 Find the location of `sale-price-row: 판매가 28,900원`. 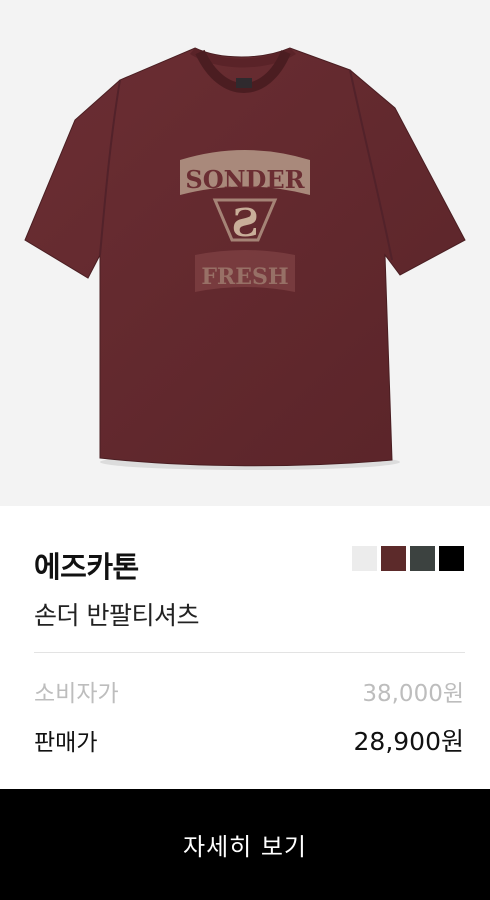

sale-price-row: 판매가 28,900원 is located at coordinates (249, 740).